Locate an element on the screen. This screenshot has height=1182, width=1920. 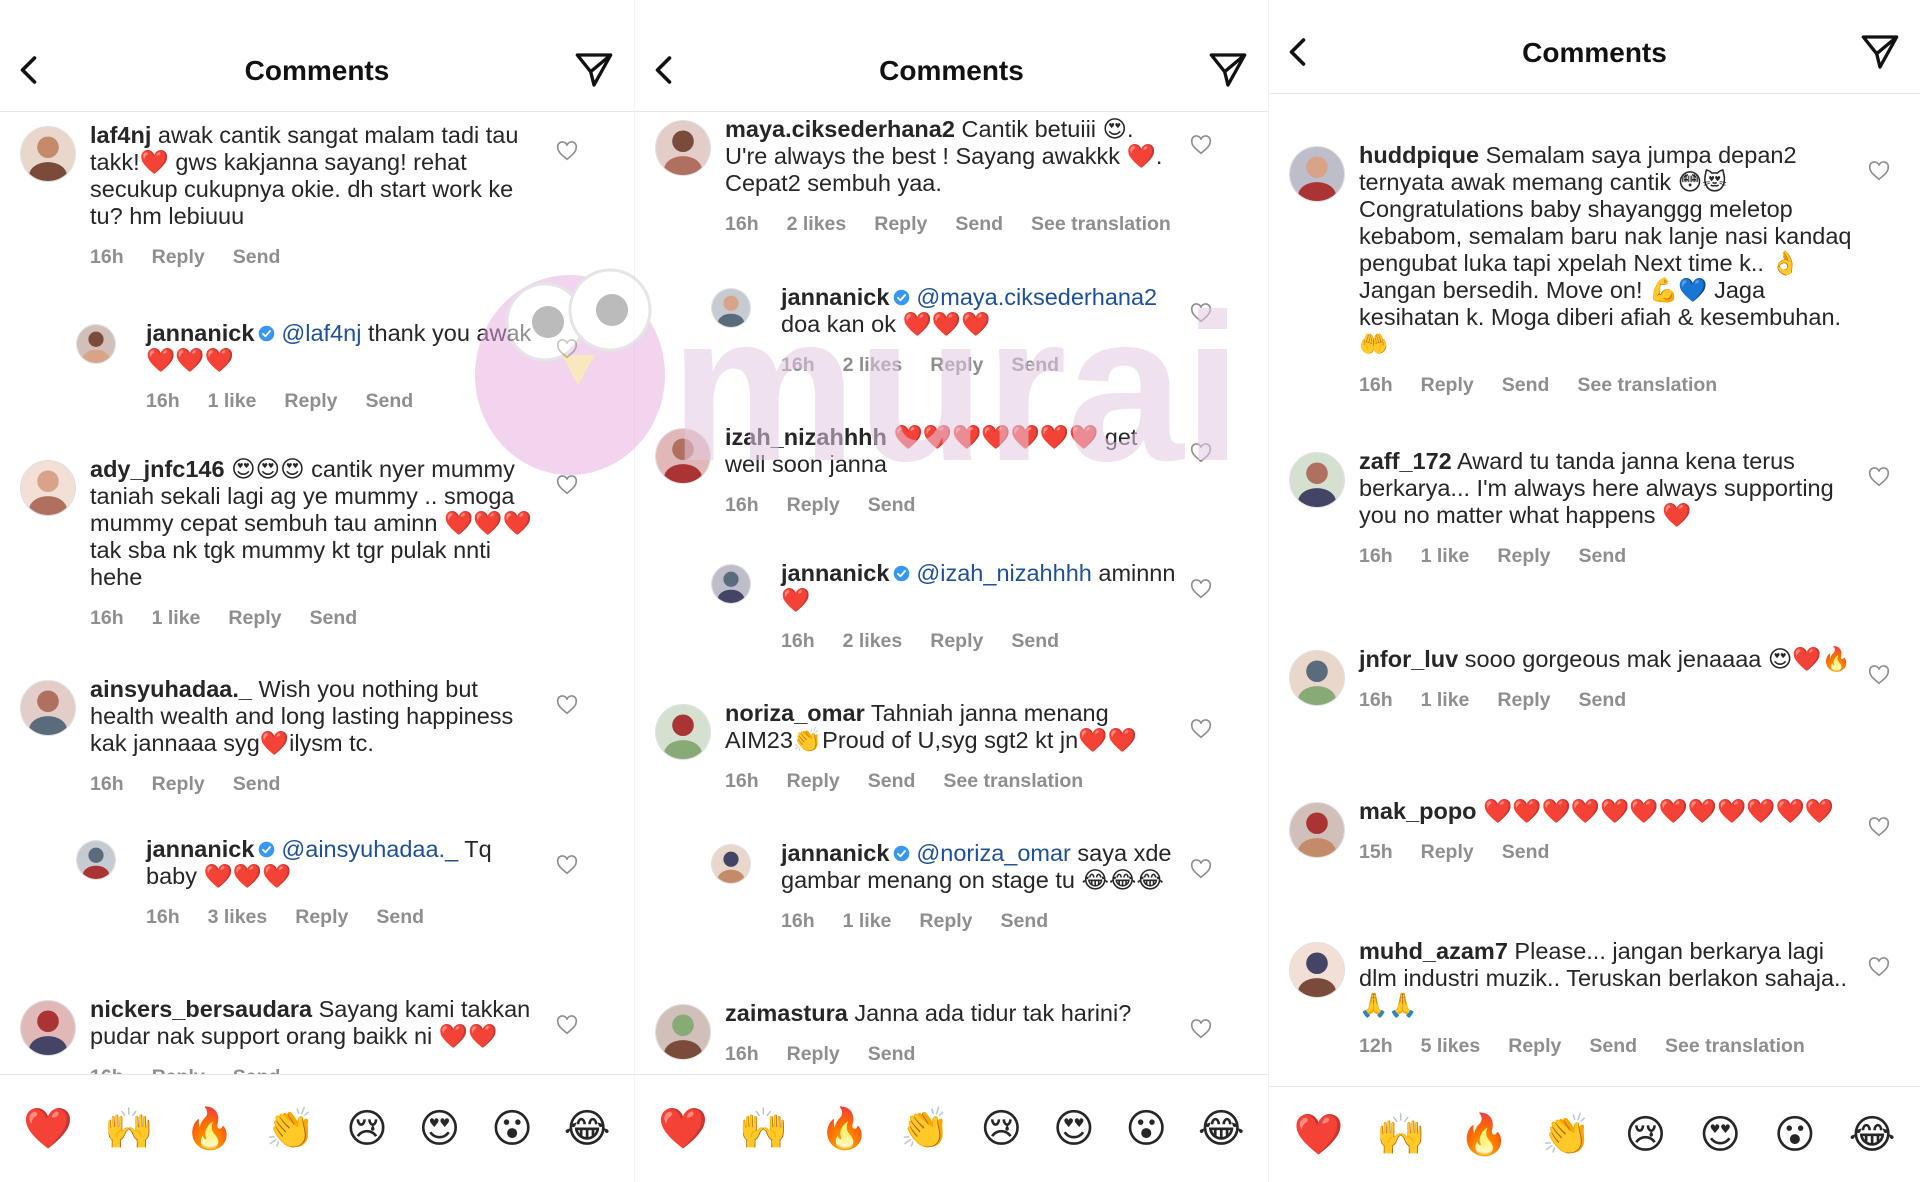
quick-emoji-button: ❤️ is located at coordinates (1318, 1135).